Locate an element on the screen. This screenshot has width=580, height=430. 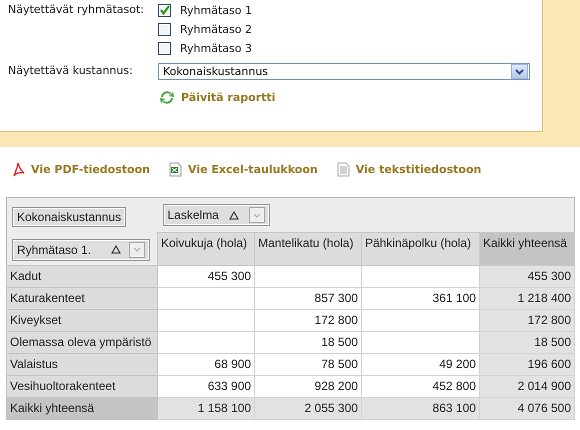
row-header: Katurakenteet is located at coordinates (82, 298).